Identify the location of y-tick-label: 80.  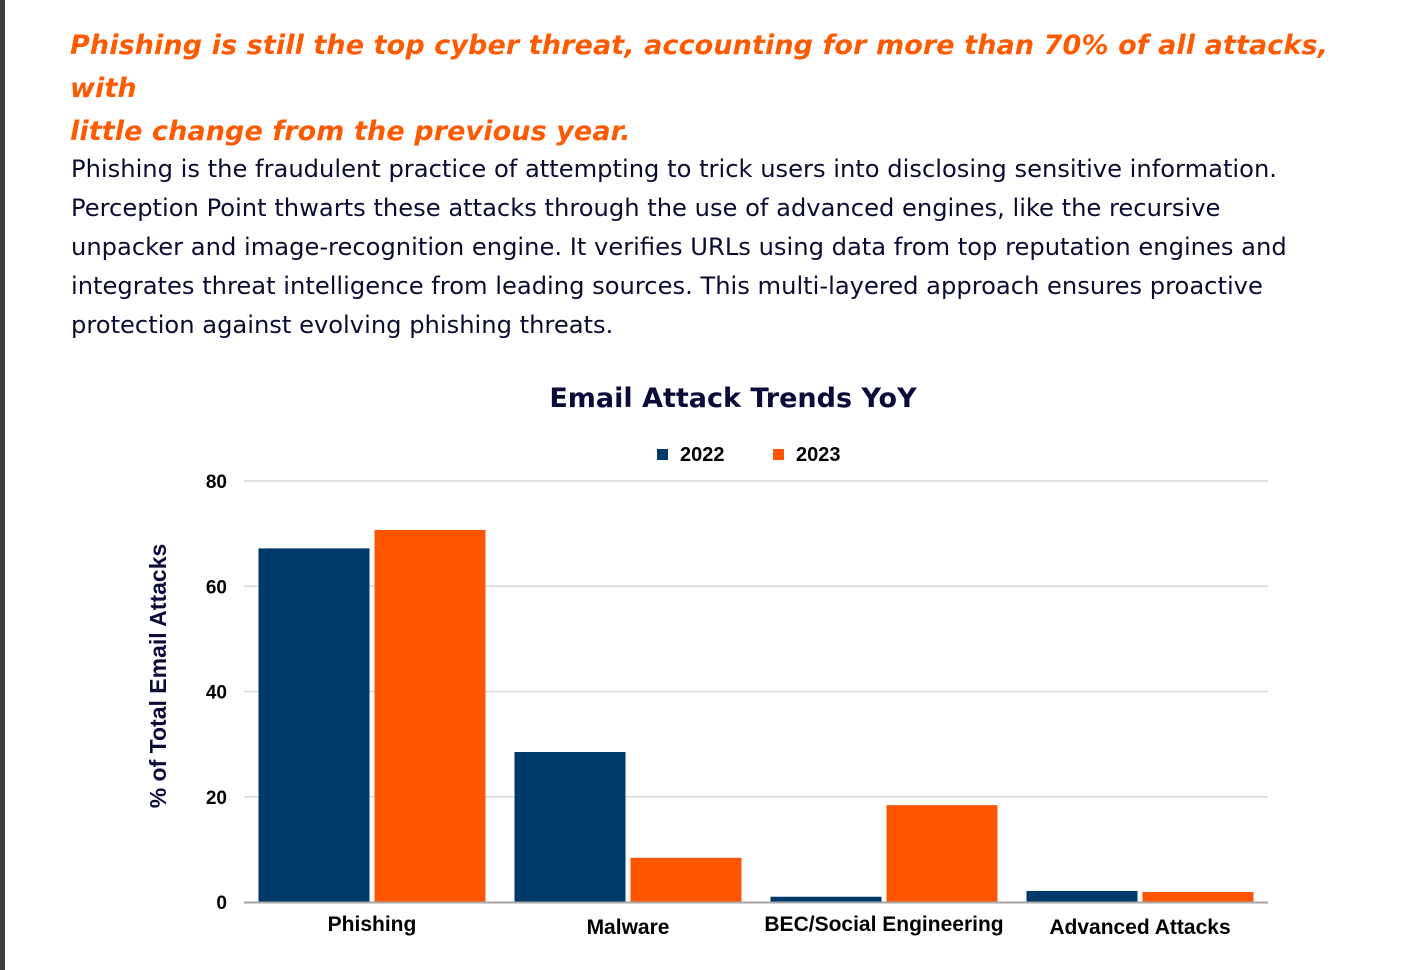
(216, 482).